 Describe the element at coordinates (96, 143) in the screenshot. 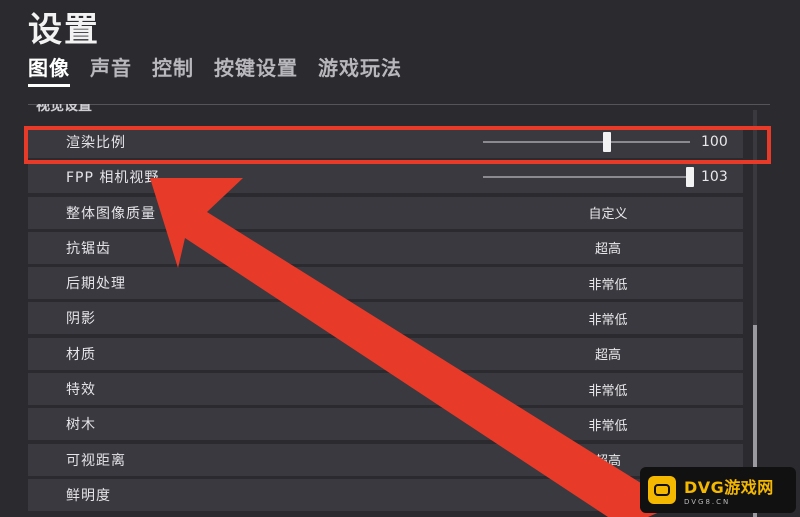

I see `setting-label: 渲染比例` at that location.